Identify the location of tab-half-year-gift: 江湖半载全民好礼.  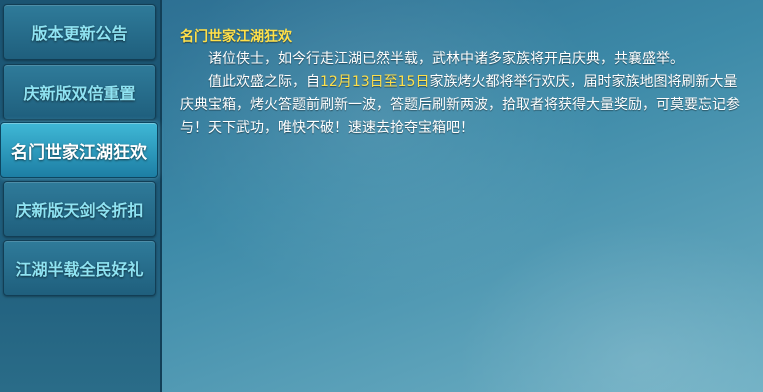
(79, 268).